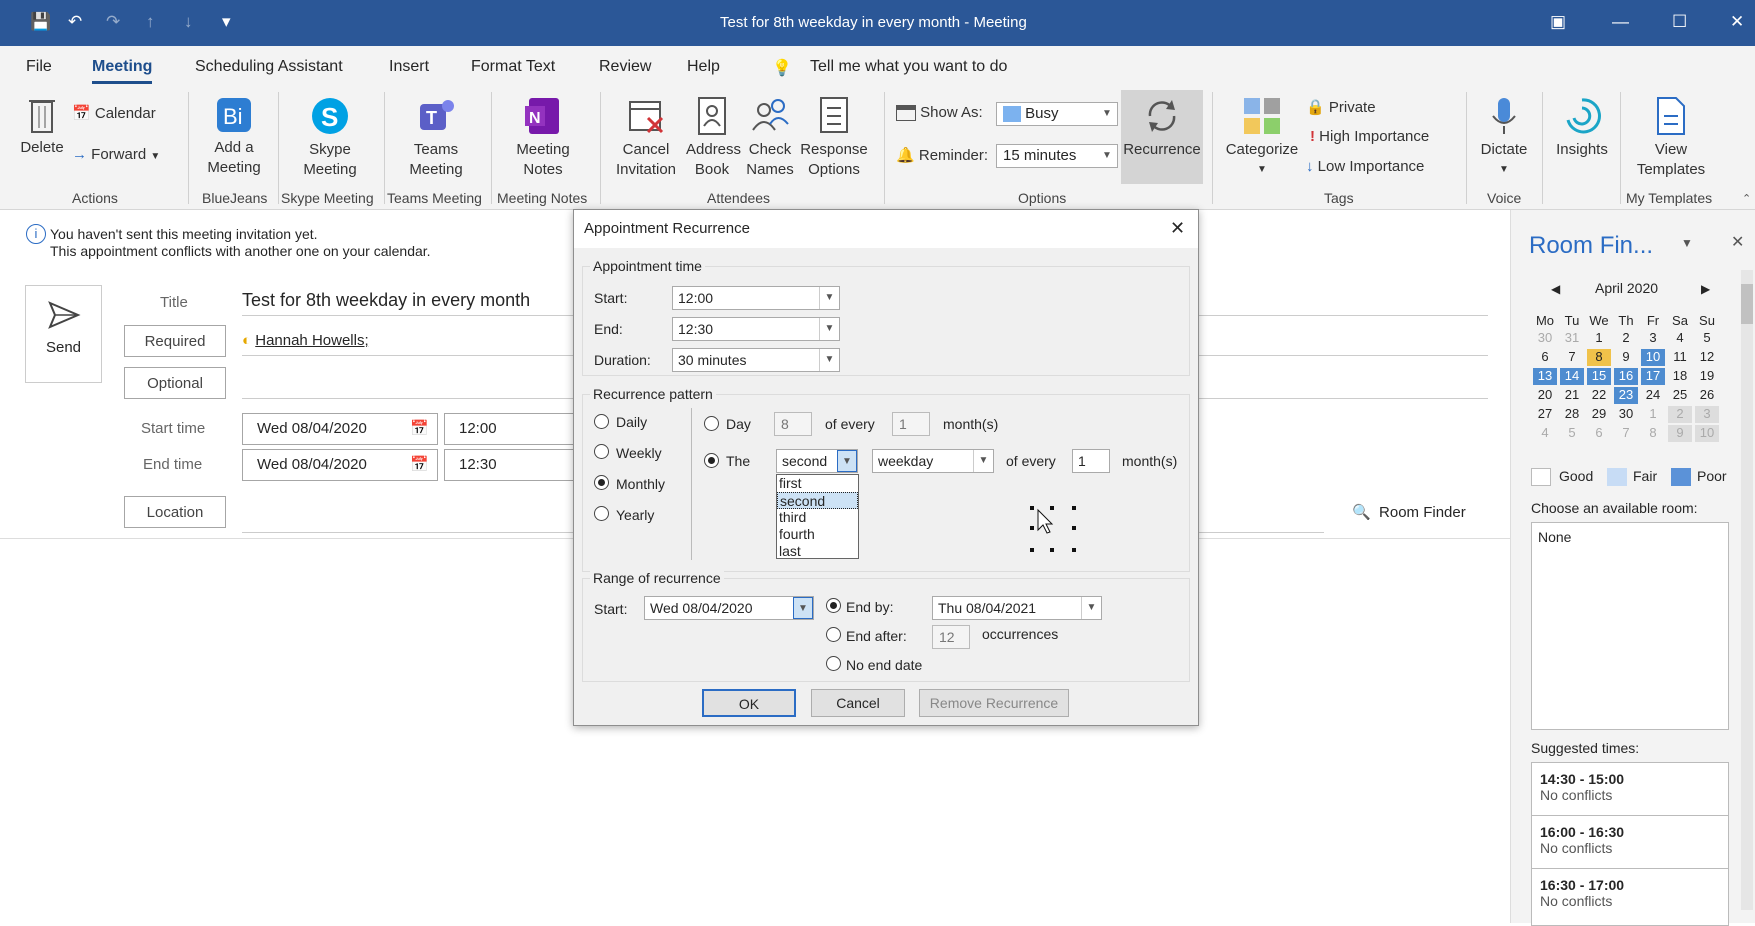 The width and height of the screenshot is (1755, 926). Describe the element at coordinates (858, 703) in the screenshot. I see `cancel-button: Cancel` at that location.